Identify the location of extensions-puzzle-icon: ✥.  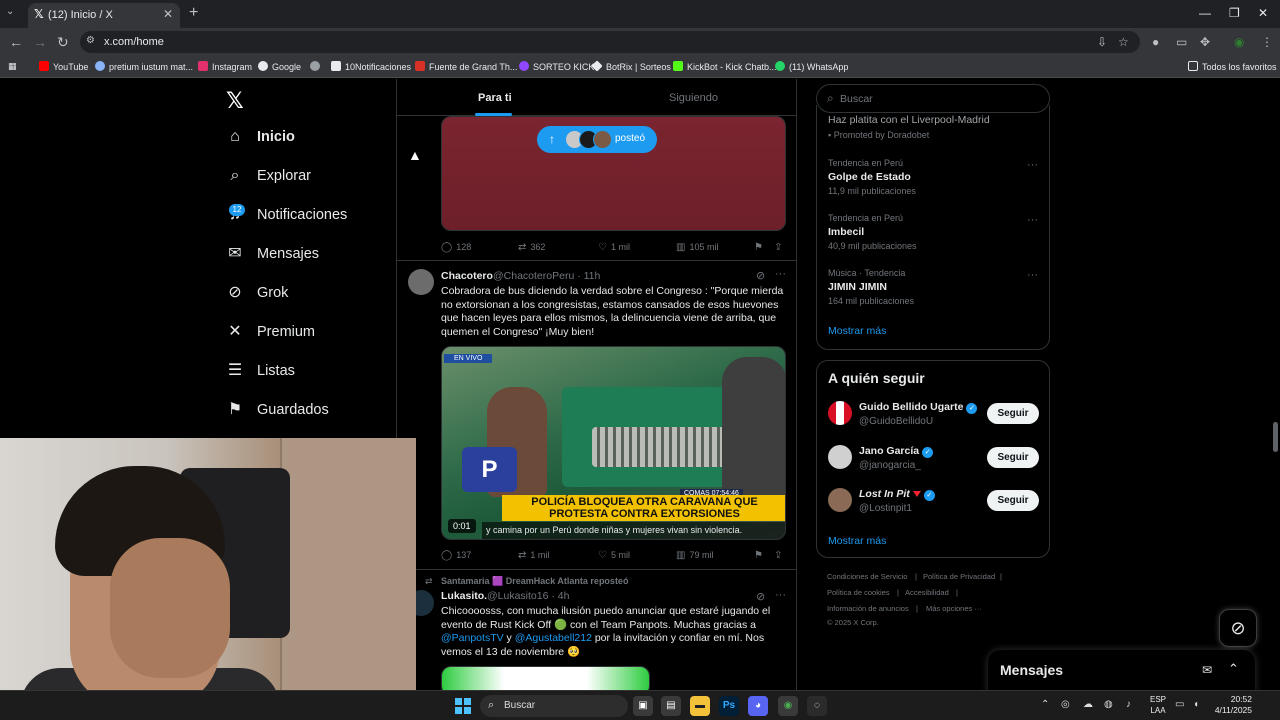
(1205, 42).